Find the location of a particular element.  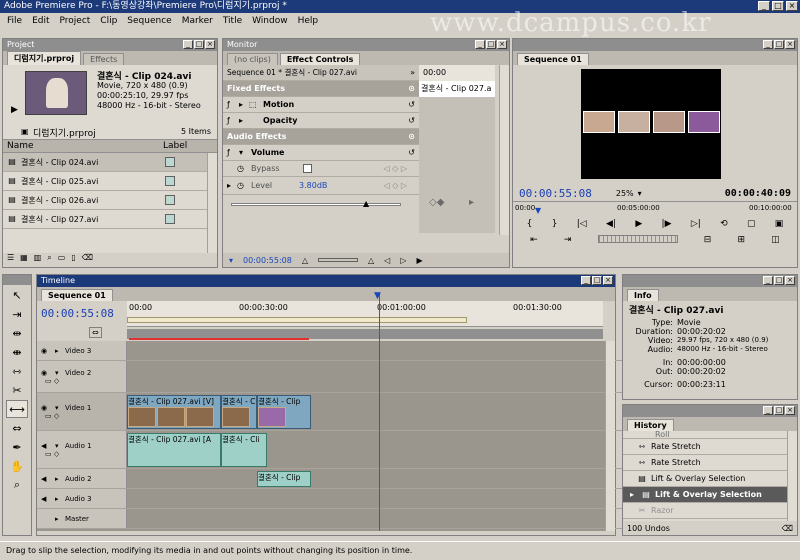

list-item: ▤ 결혼식 - Clip 024.avi is located at coordinates (110, 162).